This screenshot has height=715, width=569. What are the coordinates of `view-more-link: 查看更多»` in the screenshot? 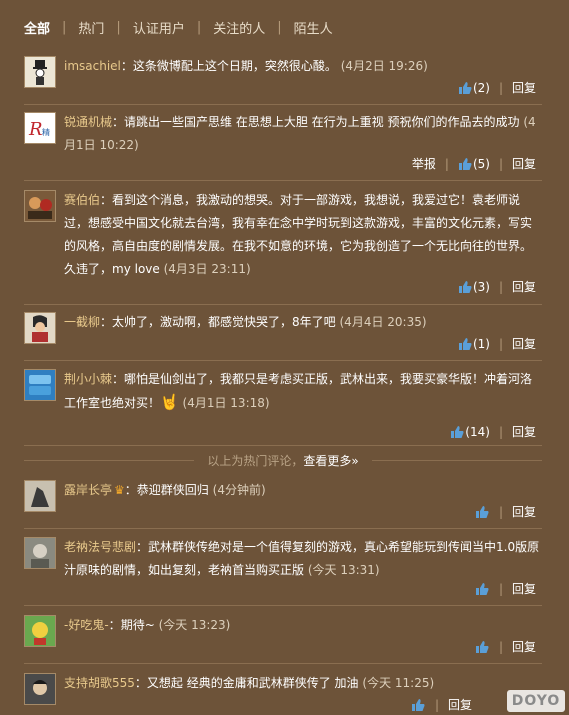 It's located at (330, 461).